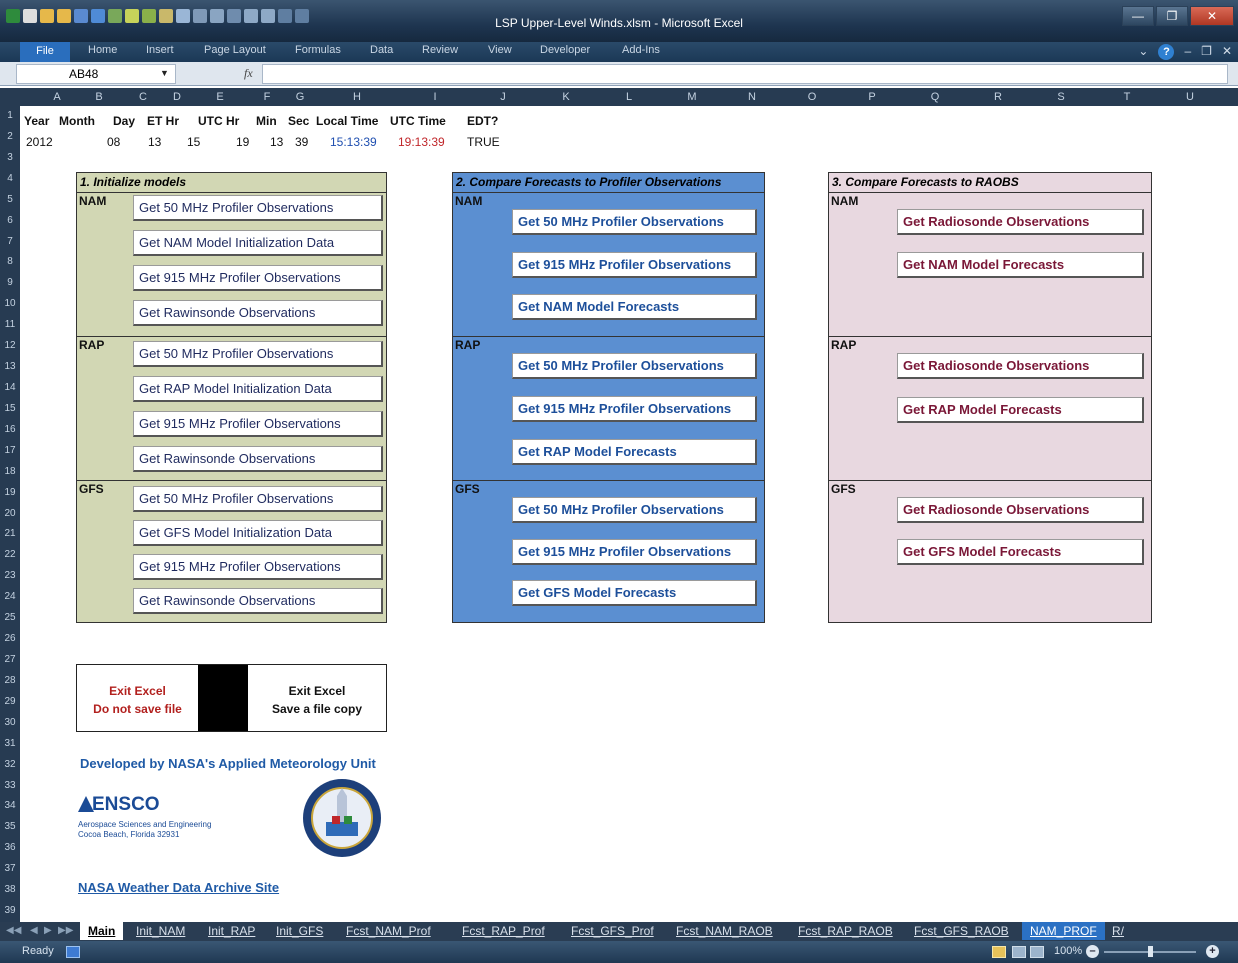 The width and height of the screenshot is (1238, 963). What do you see at coordinates (1212, 16) in the screenshot?
I see `close-icon: ✕` at bounding box center [1212, 16].